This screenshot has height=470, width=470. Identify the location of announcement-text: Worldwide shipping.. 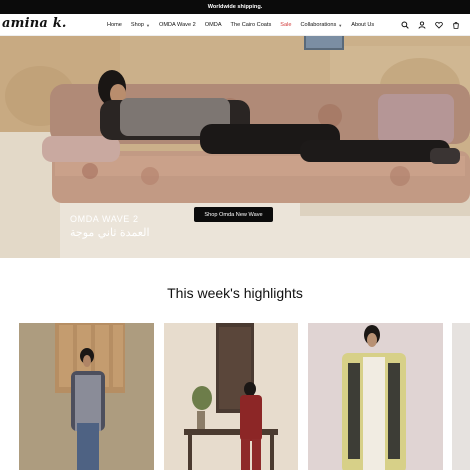
(235, 7).